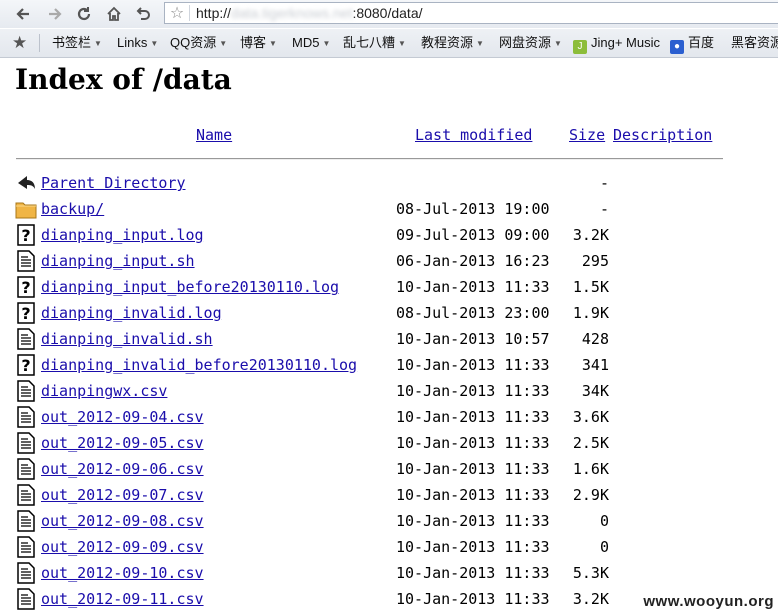 This screenshot has width=778, height=614. What do you see at coordinates (369, 159) in the screenshot?
I see `header-rule` at bounding box center [369, 159].